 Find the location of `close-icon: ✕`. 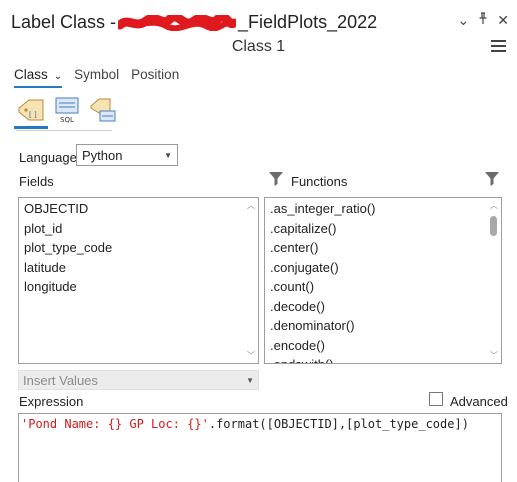

close-icon: ✕ is located at coordinates (503, 20).